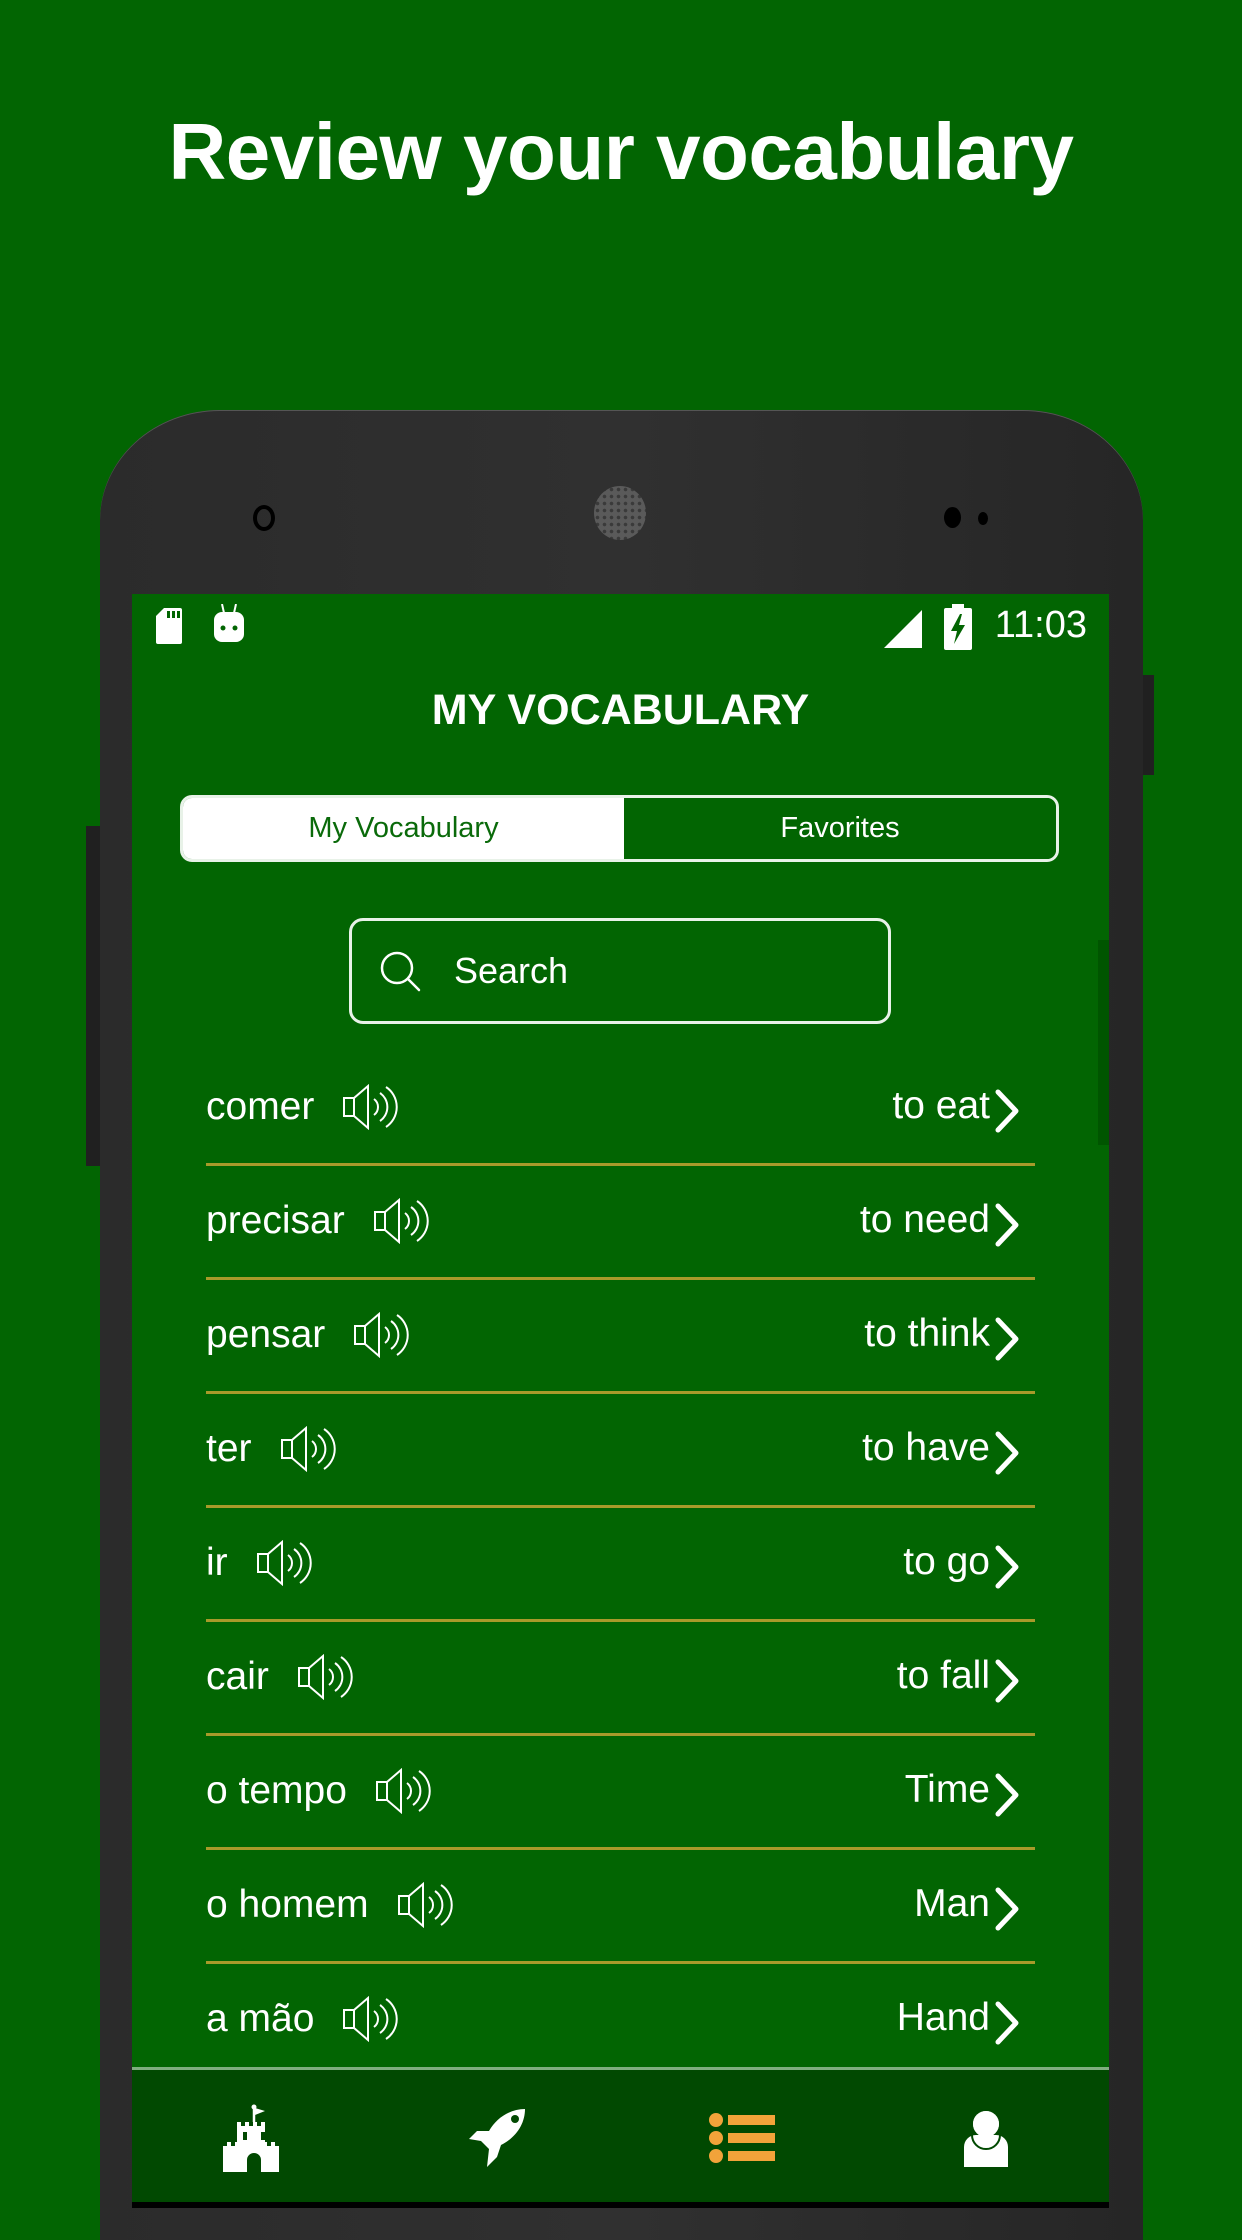 This screenshot has width=1242, height=2240. What do you see at coordinates (276, 1790) in the screenshot?
I see `word-text: o tempo` at bounding box center [276, 1790].